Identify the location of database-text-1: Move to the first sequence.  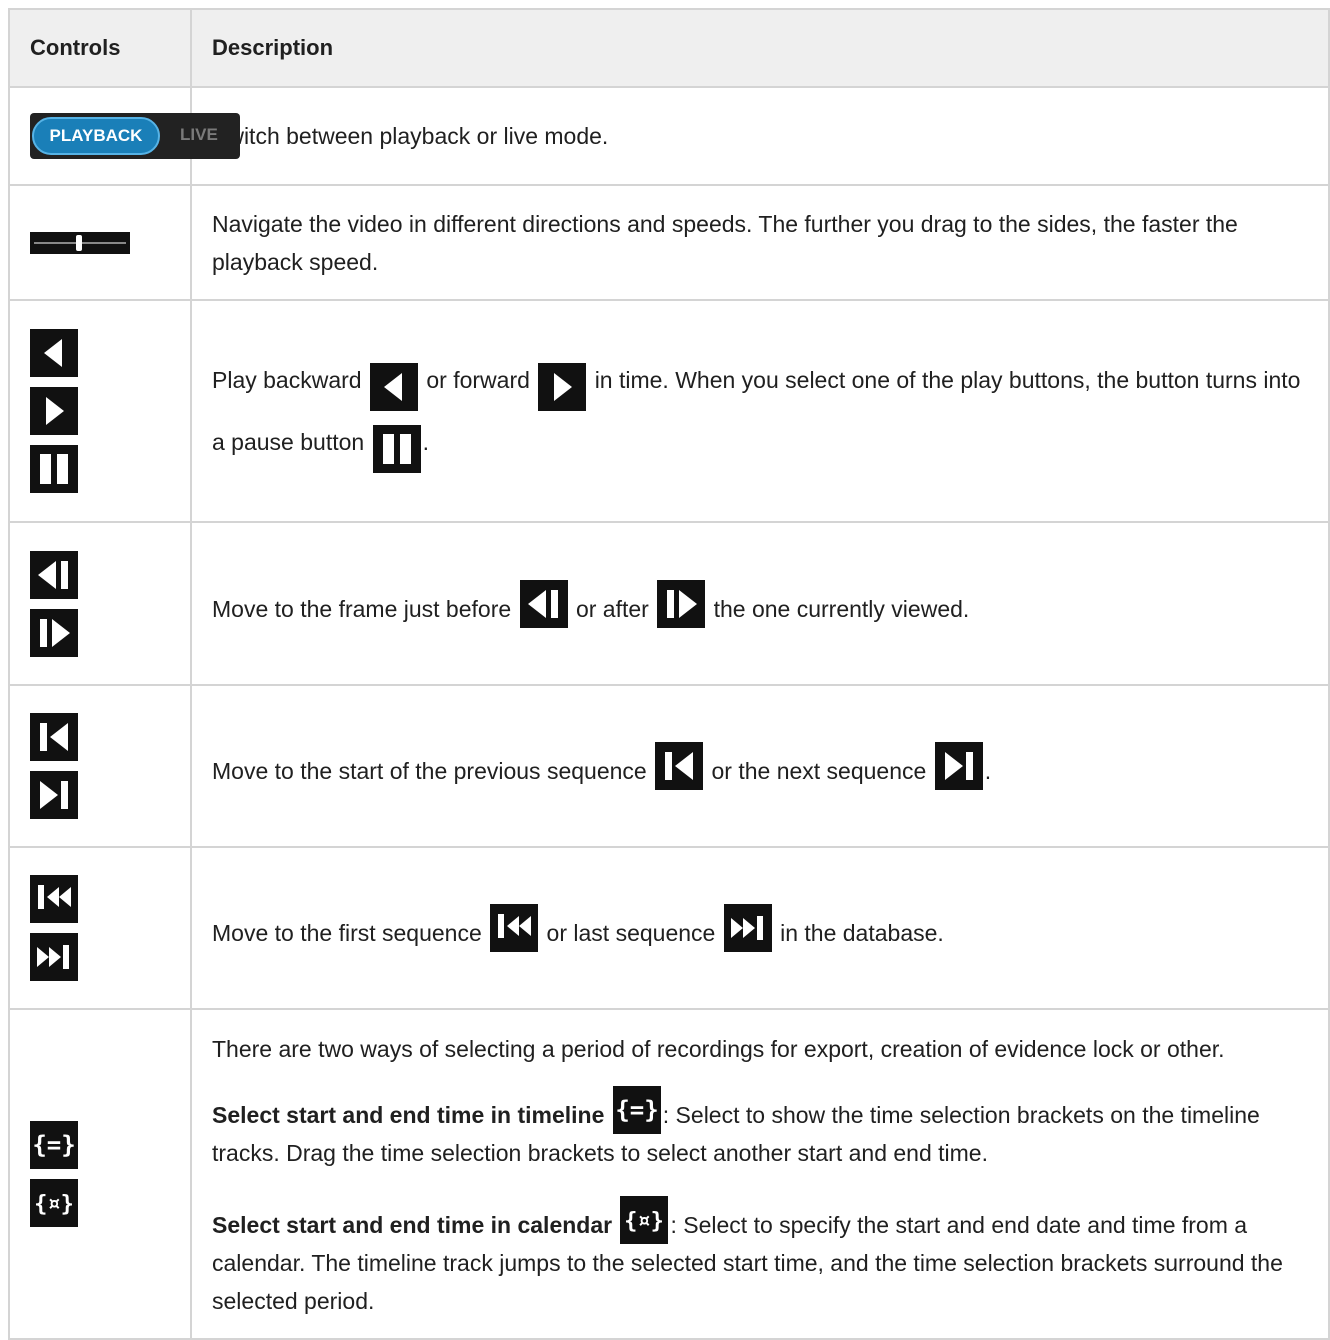
(347, 933).